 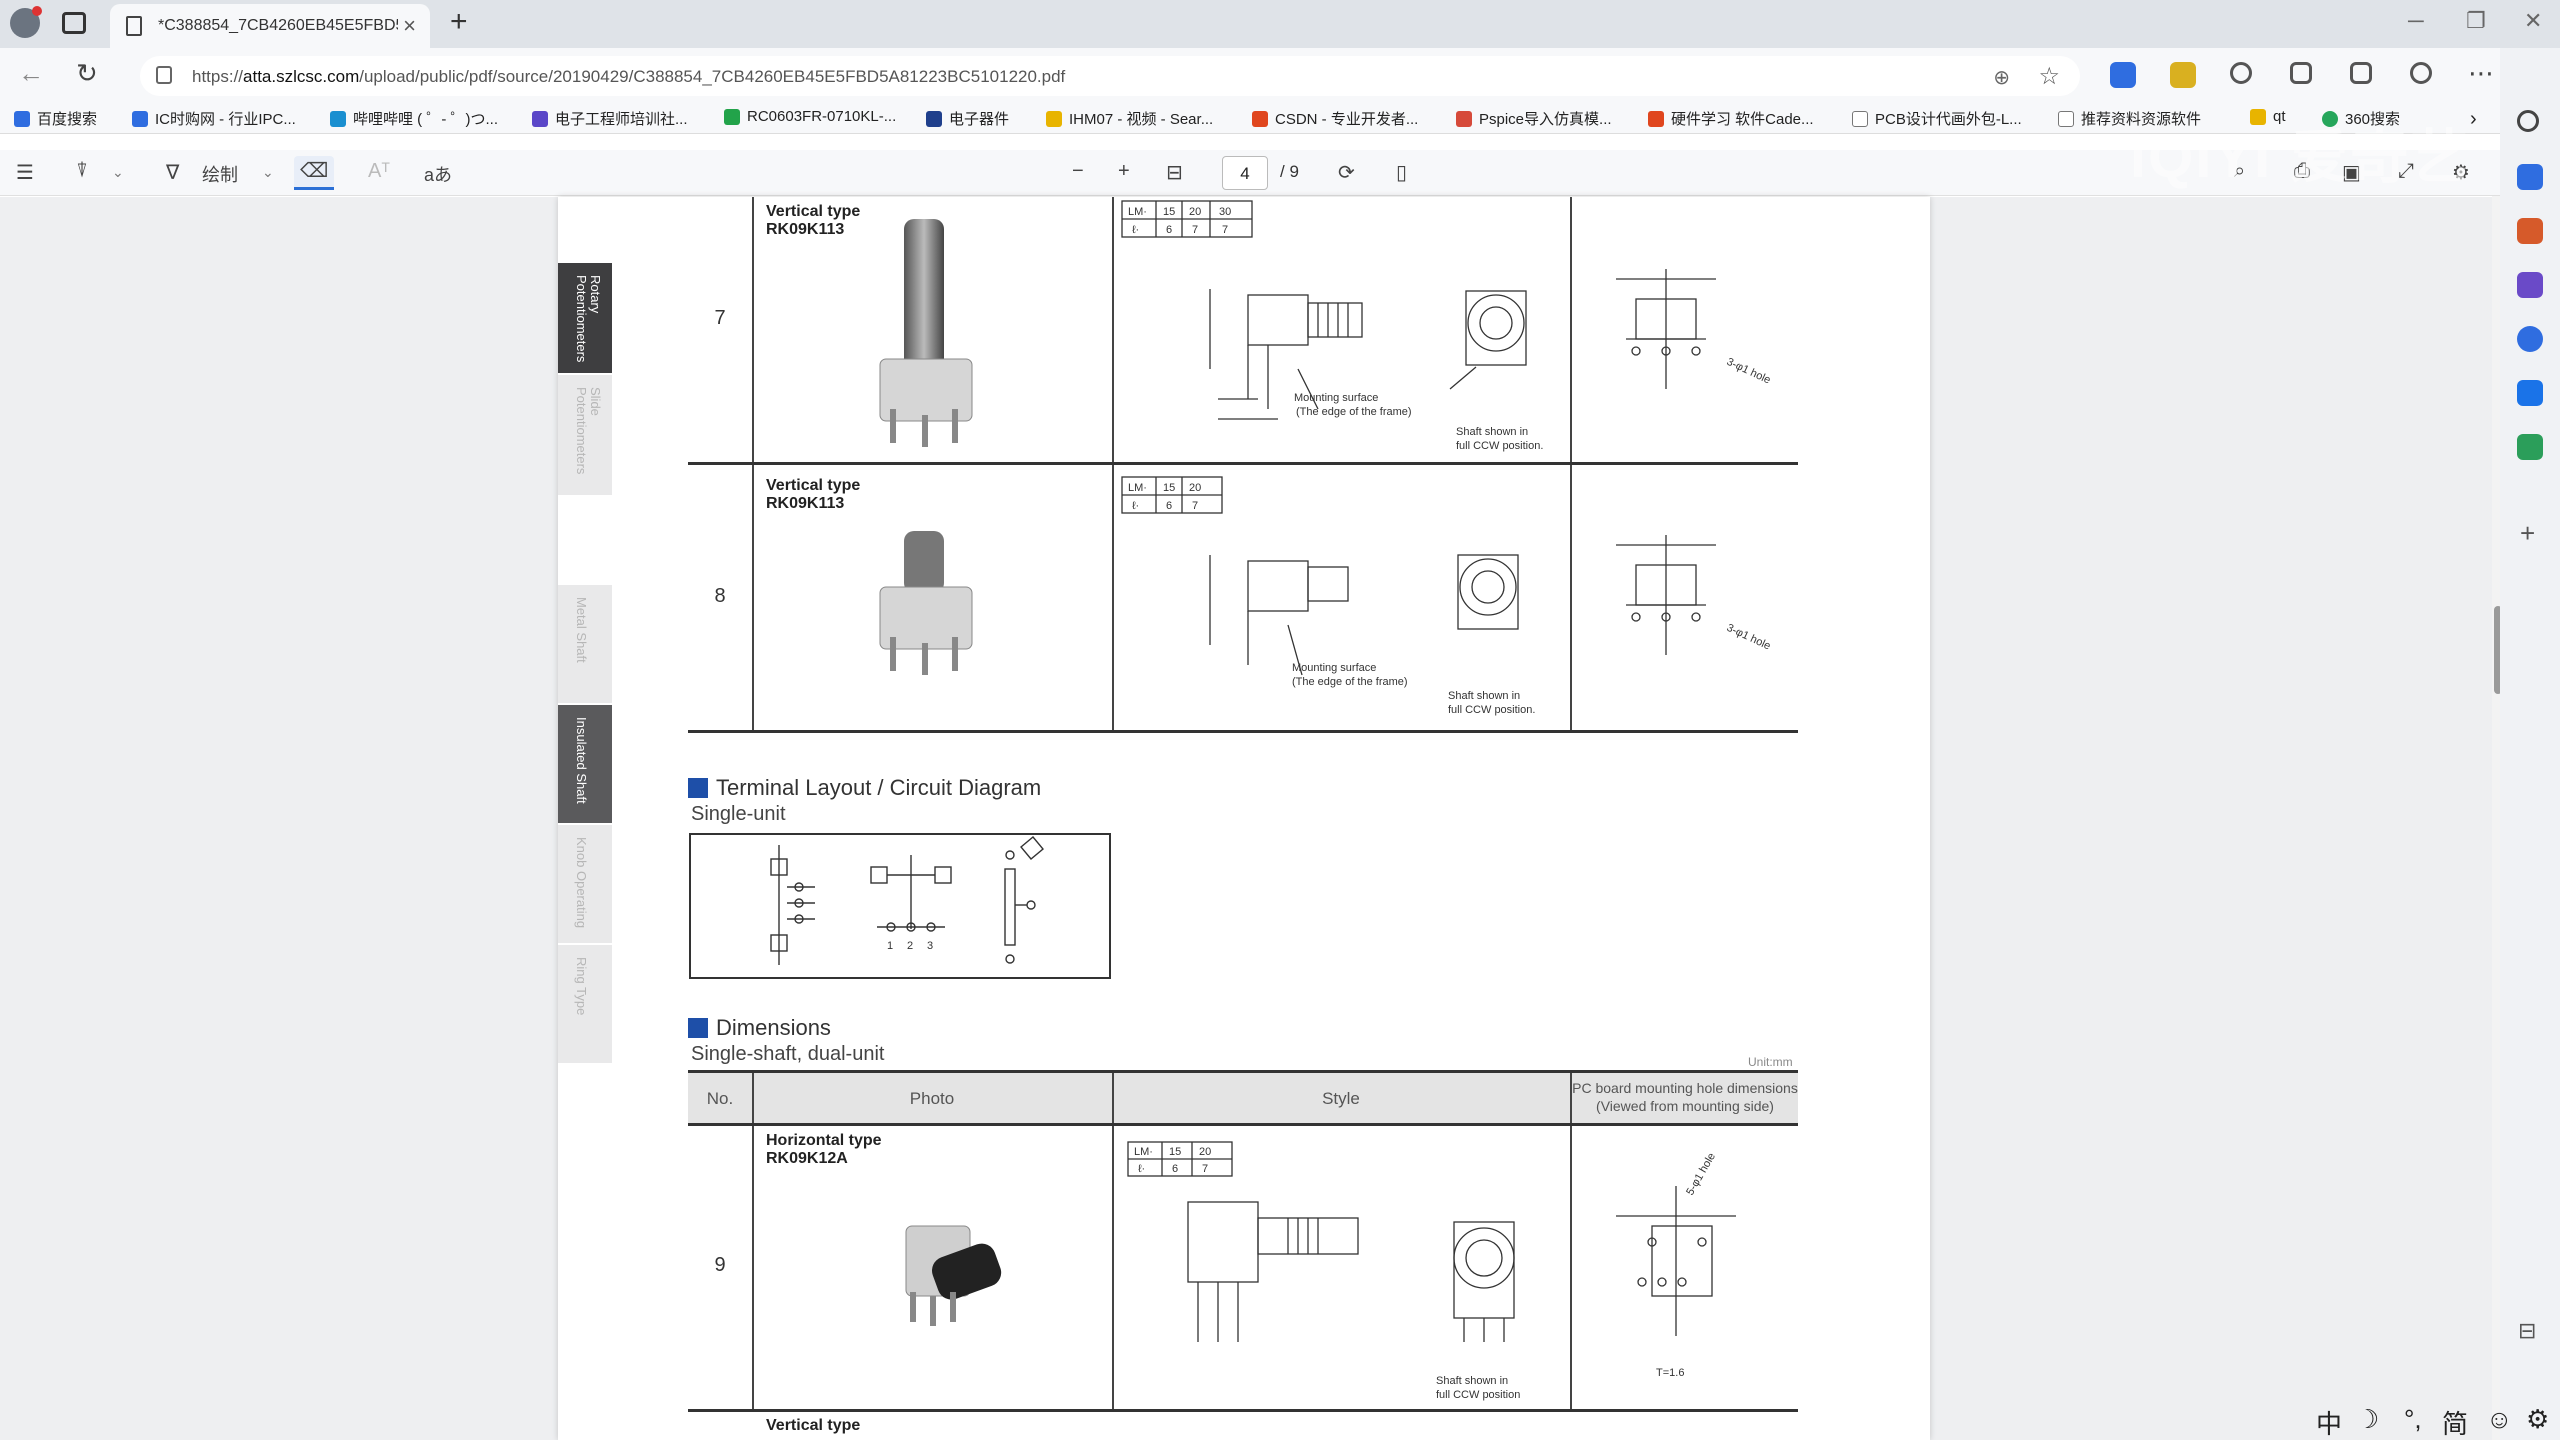 I want to click on terminal-layout-drawing: 1 2 3, so click(x=907, y=900).